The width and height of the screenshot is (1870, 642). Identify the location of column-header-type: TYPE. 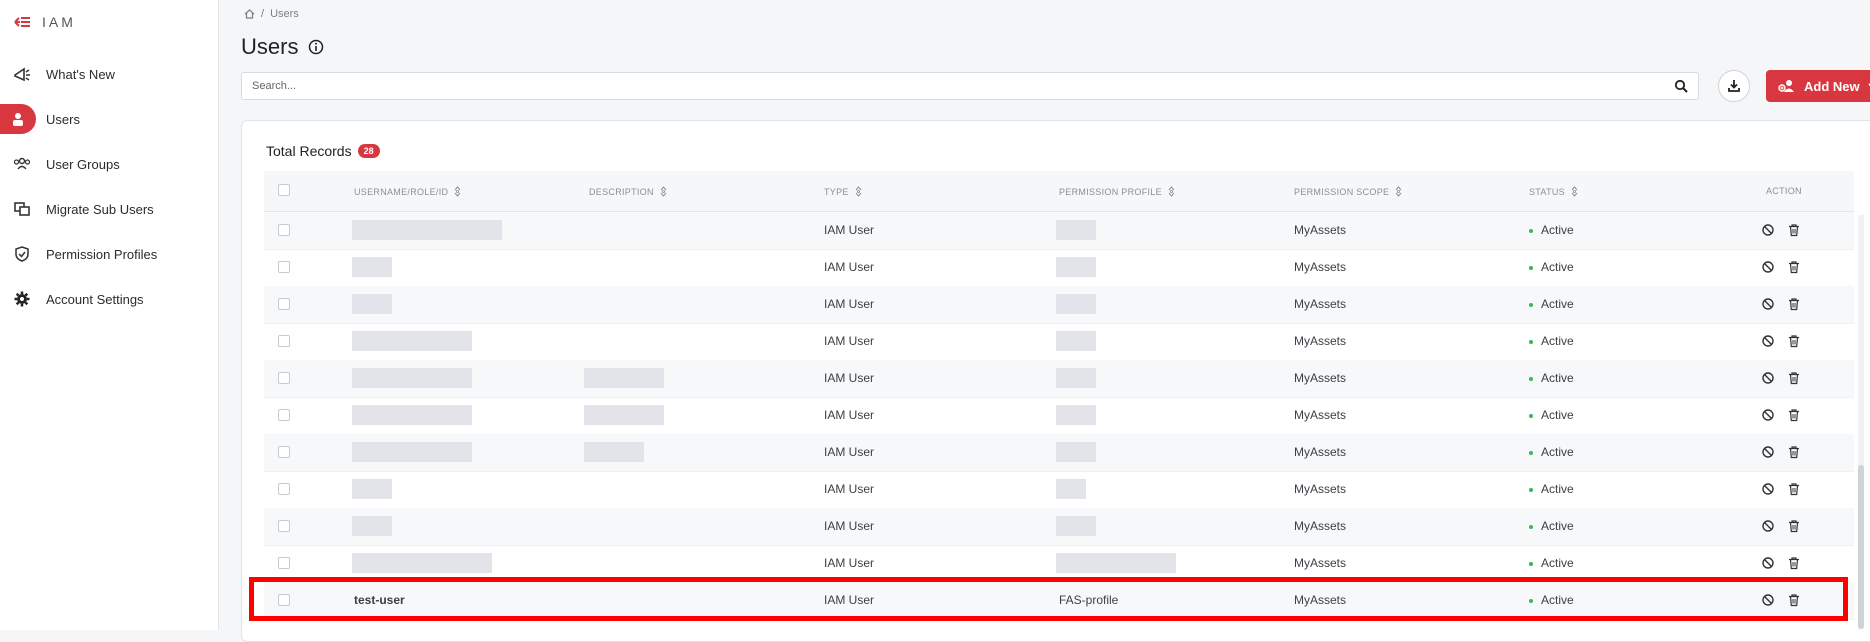
(843, 191).